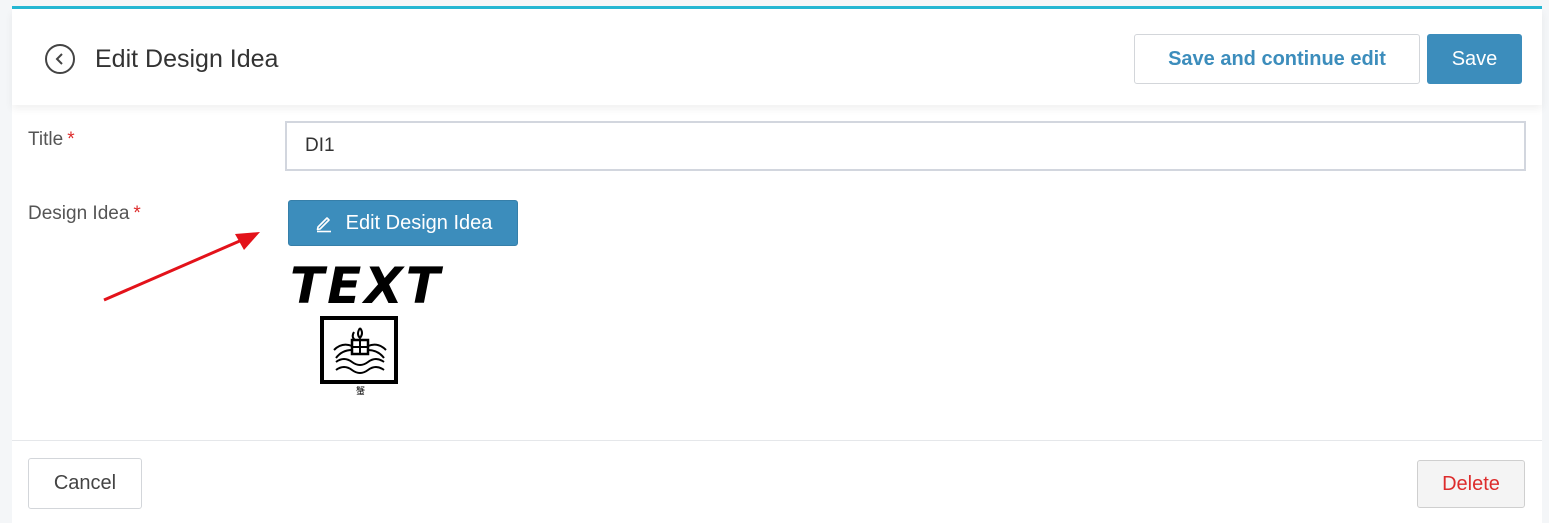  I want to click on back-arrow-circle-icon, so click(59, 59).